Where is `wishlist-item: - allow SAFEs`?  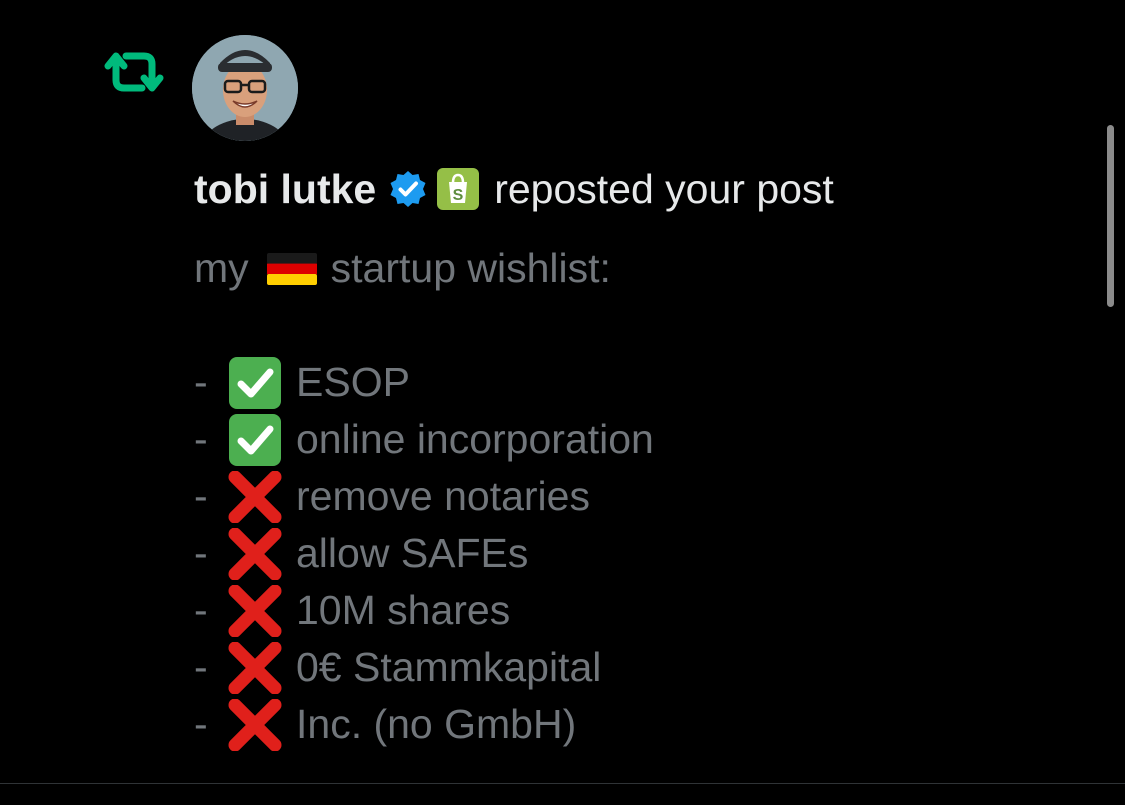 wishlist-item: - allow SAFEs is located at coordinates (634, 553).